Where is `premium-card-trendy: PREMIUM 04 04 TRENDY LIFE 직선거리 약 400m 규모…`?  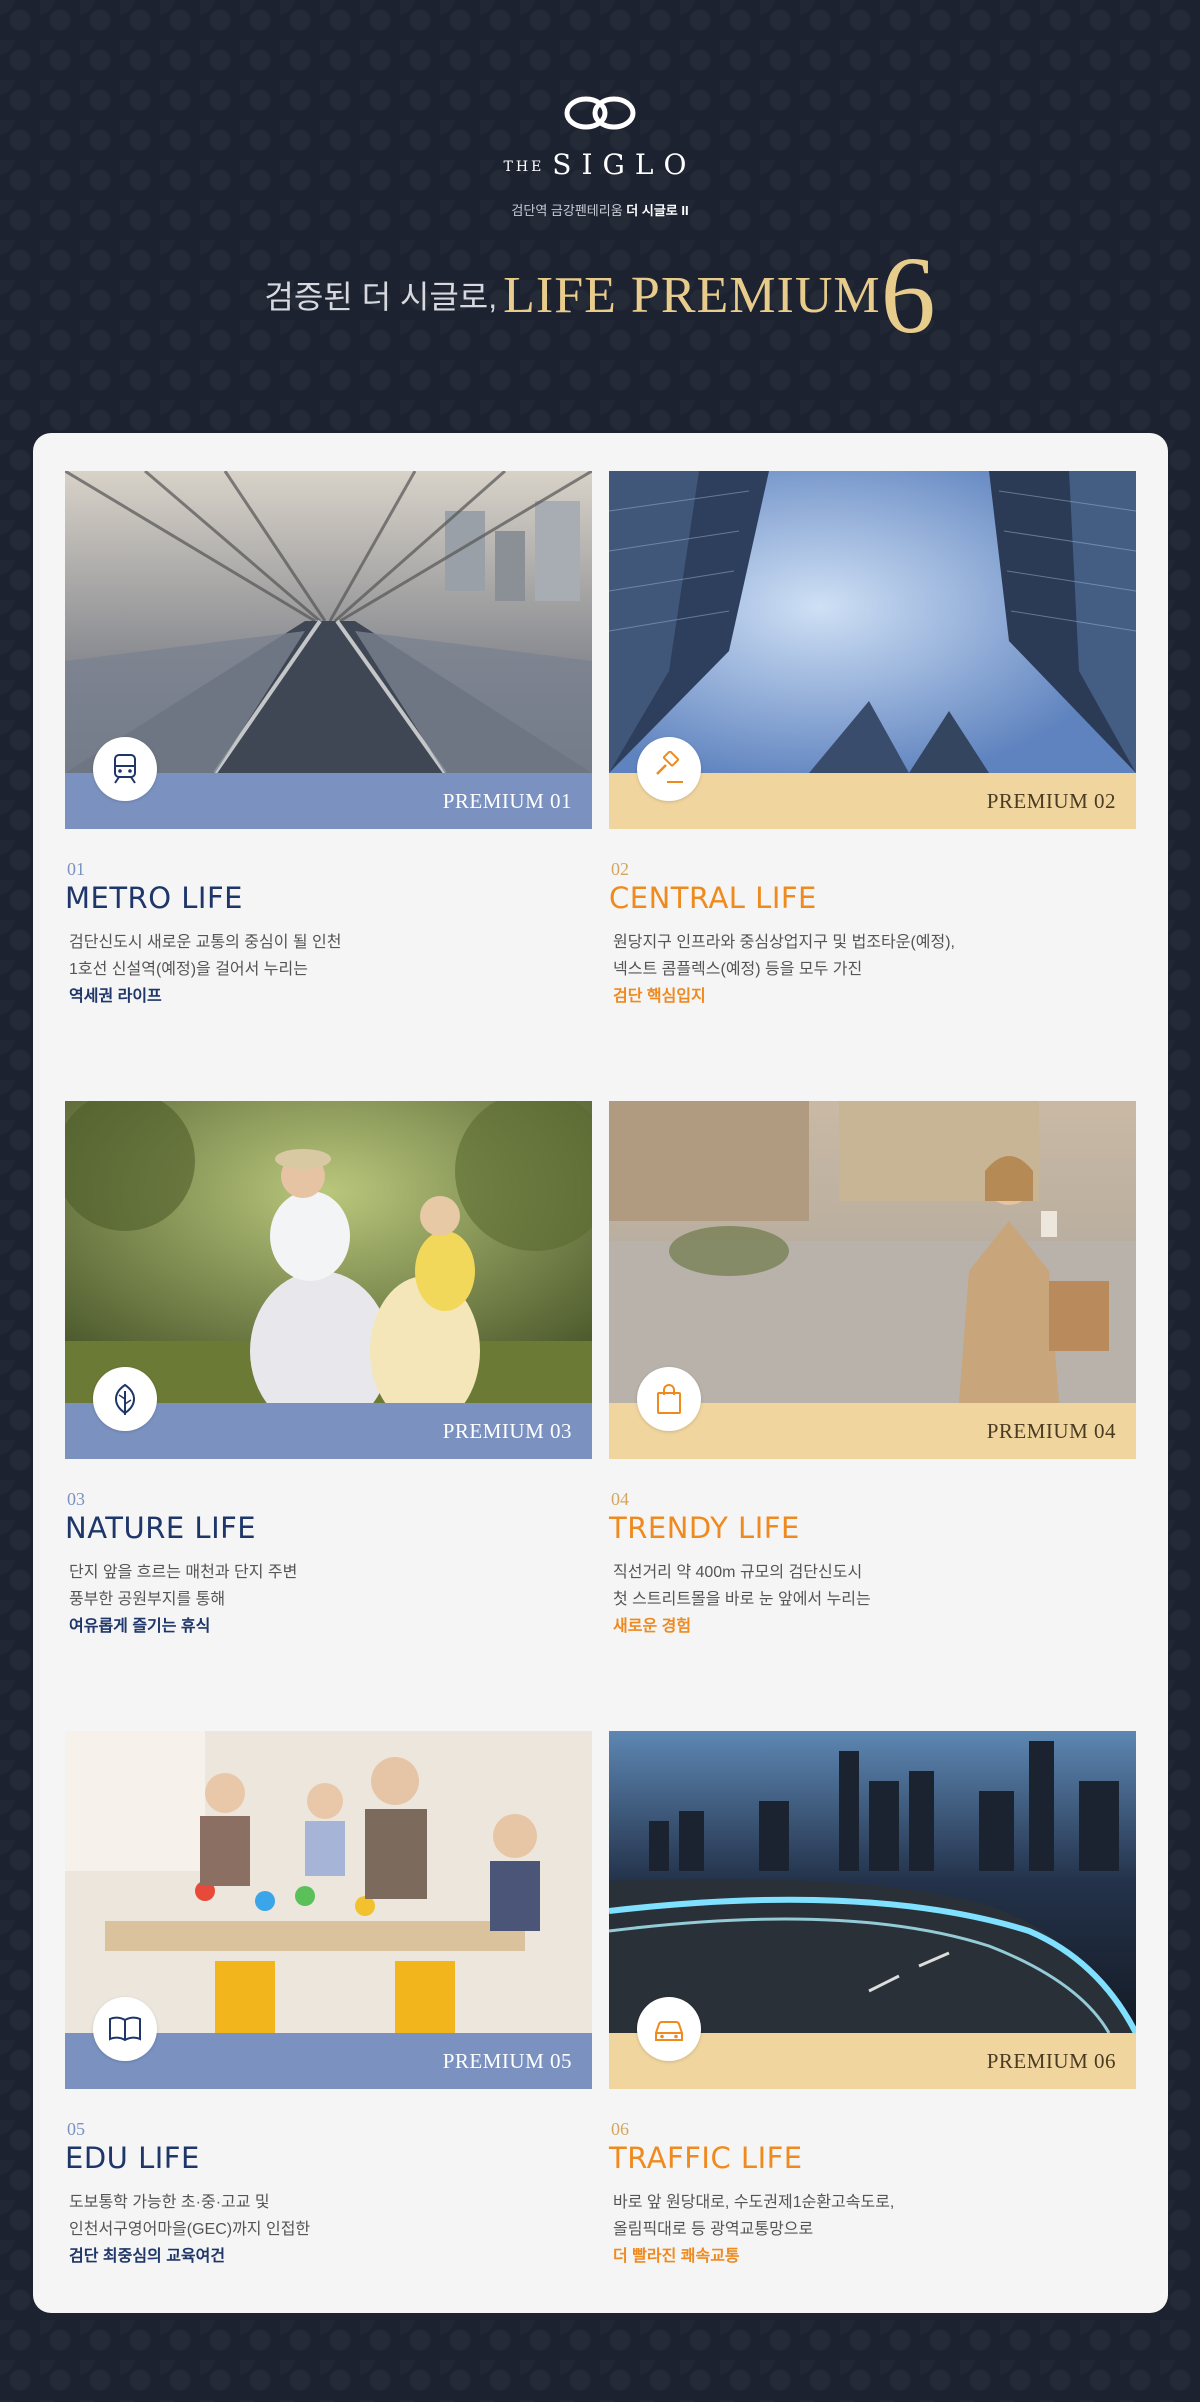 premium-card-trendy: PREMIUM 04 04 TRENDY LIFE 직선거리 약 400m 규모… is located at coordinates (872, 1371).